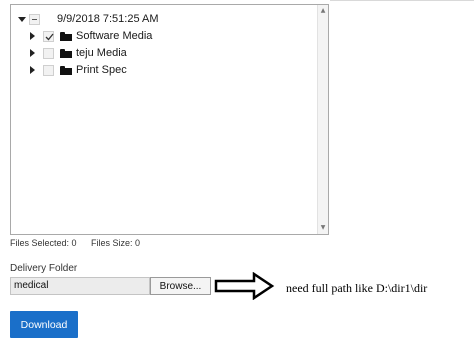 The image size is (474, 348). I want to click on tree-node-software-media: Software Media, so click(89, 36).